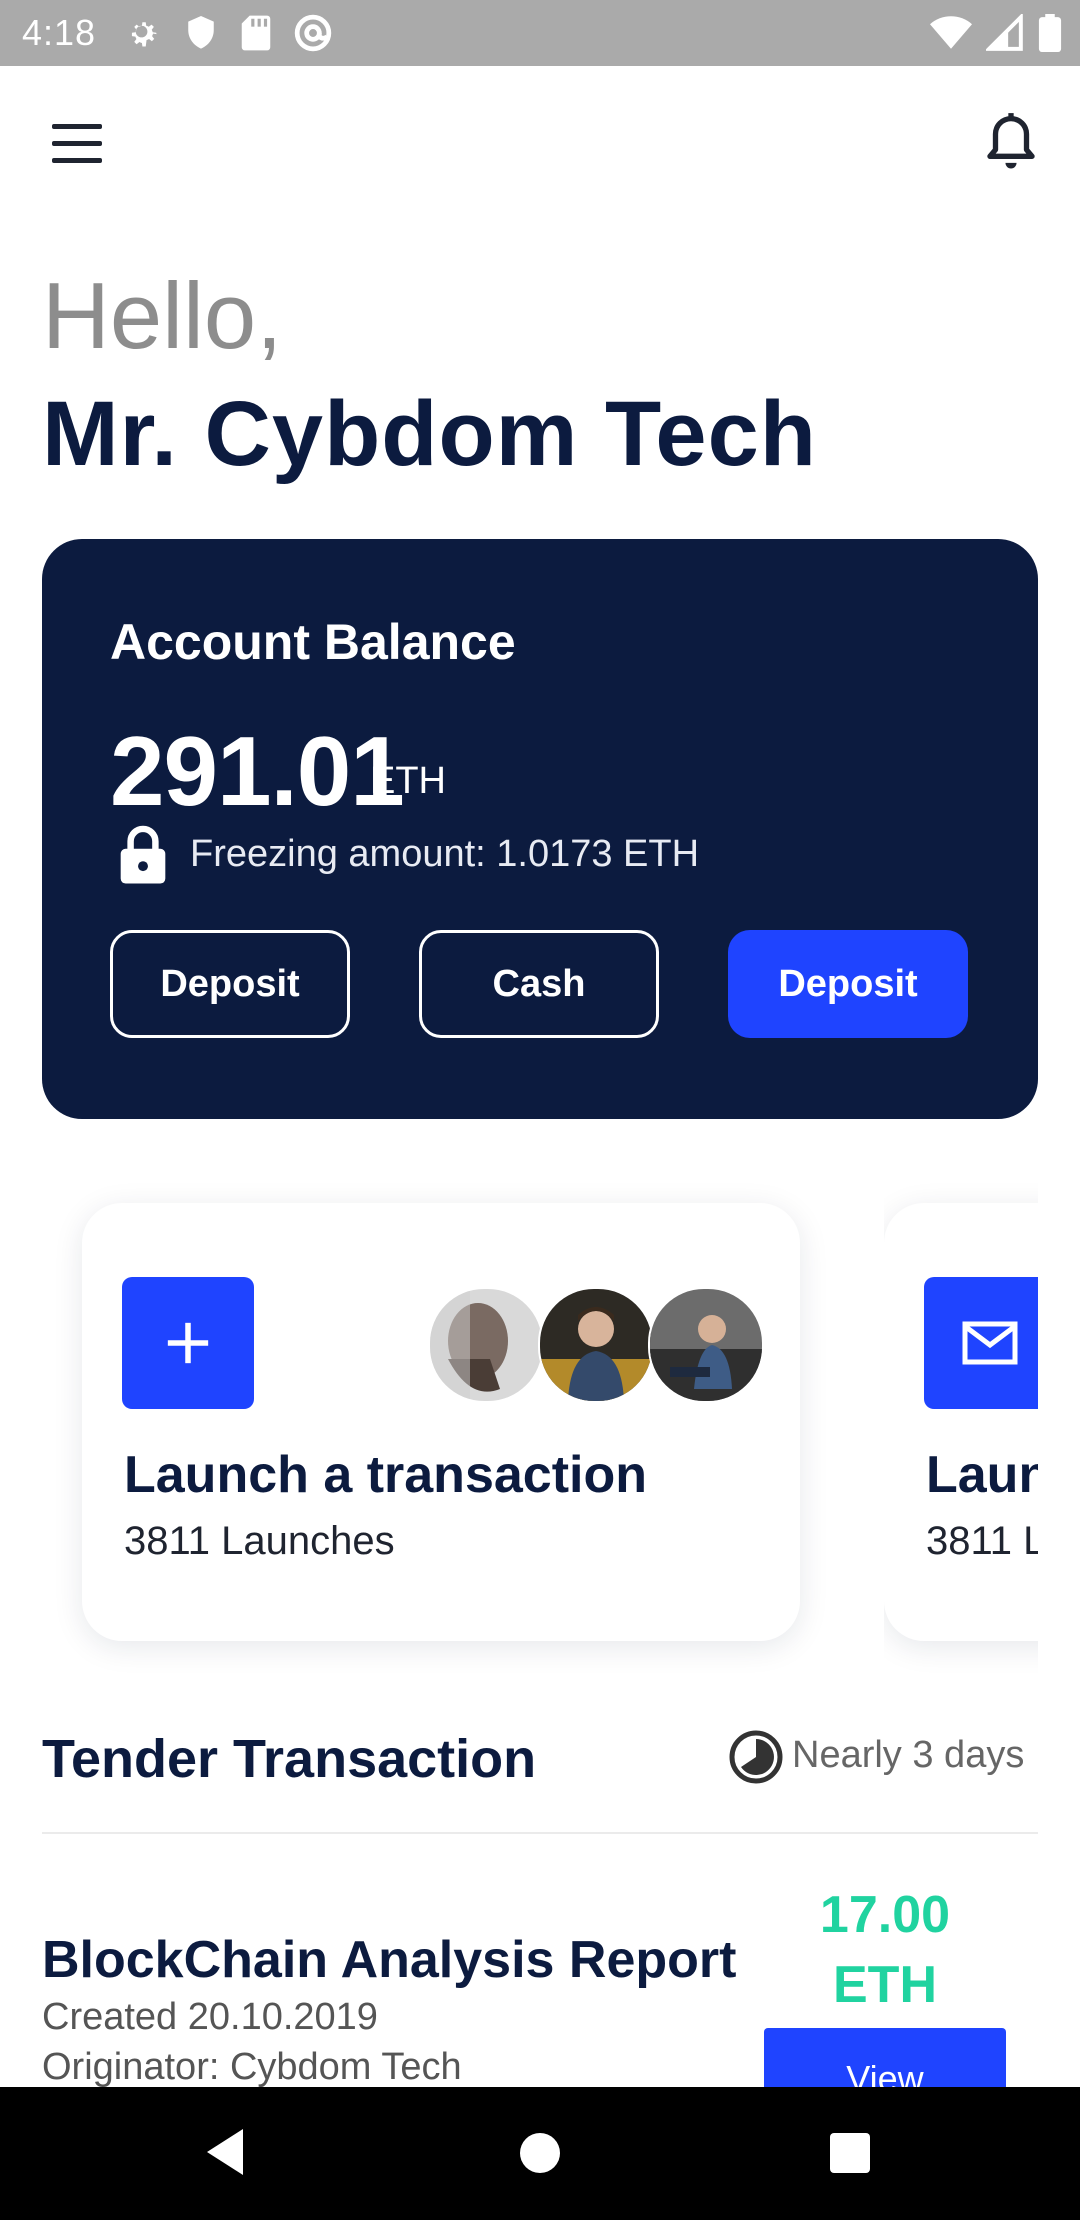  I want to click on signal-icon, so click(1005, 33).